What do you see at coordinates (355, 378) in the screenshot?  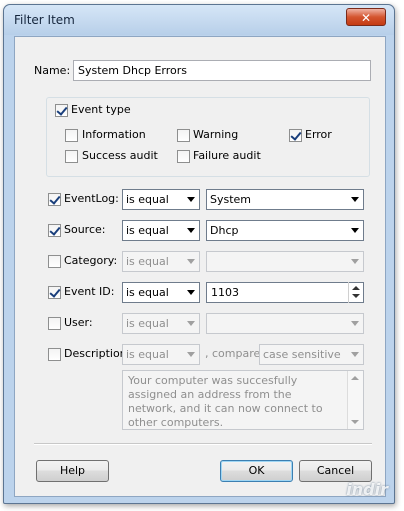 I see `scroll-up-icon` at bounding box center [355, 378].